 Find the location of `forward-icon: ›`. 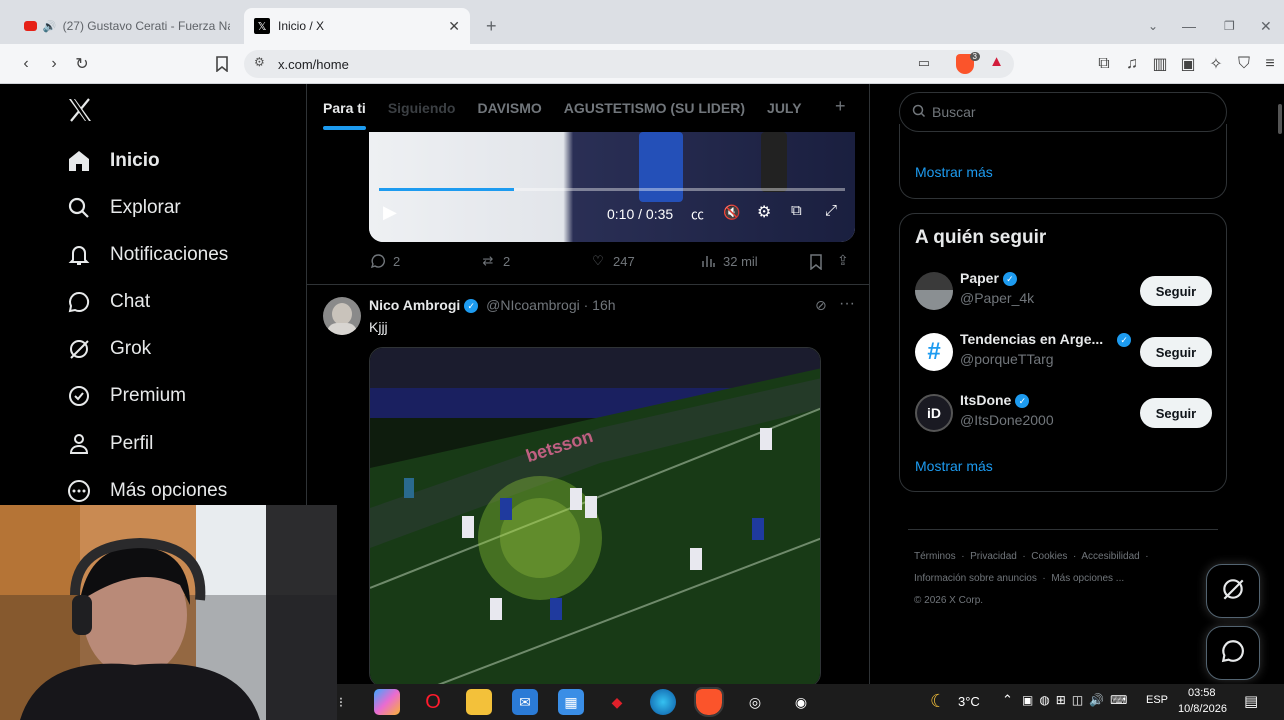

forward-icon: › is located at coordinates (54, 64).